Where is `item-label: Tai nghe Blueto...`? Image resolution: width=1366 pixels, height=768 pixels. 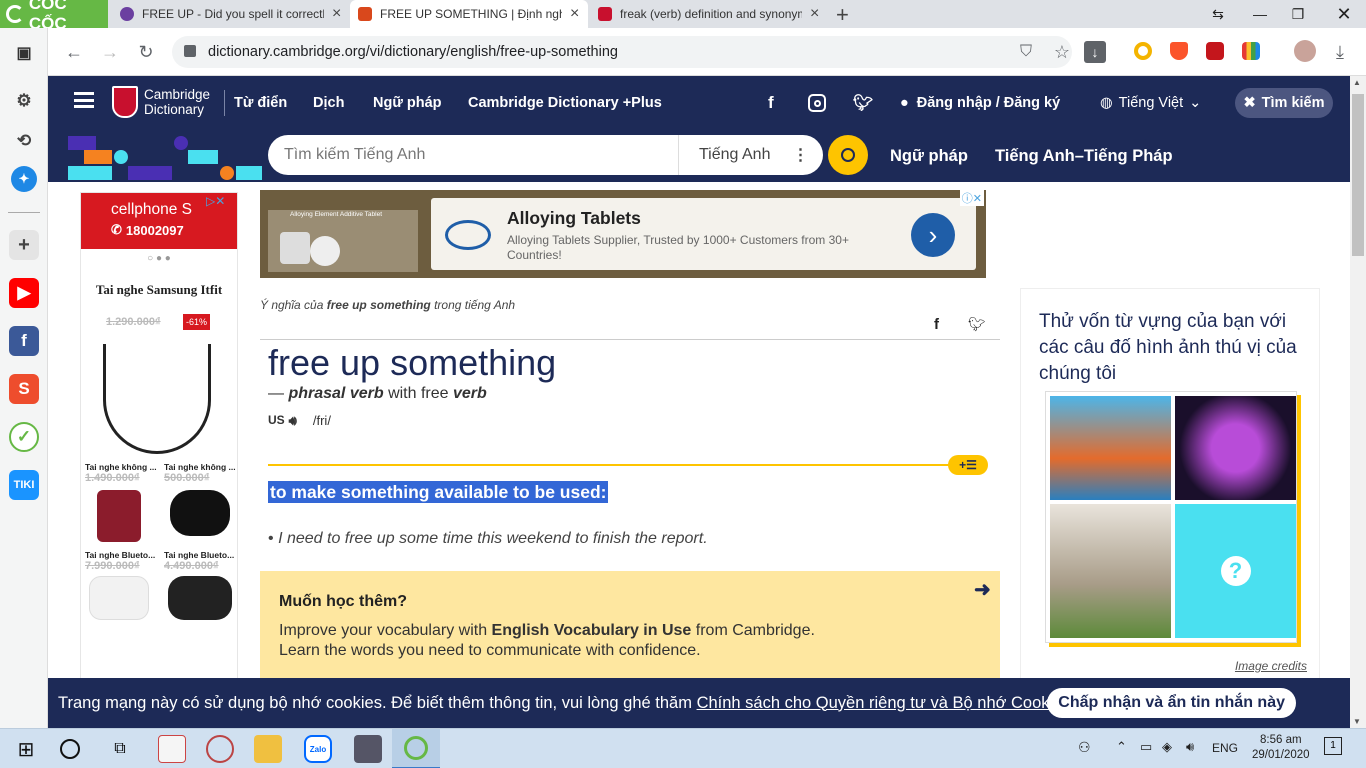 item-label: Tai nghe Blueto... is located at coordinates (120, 555).